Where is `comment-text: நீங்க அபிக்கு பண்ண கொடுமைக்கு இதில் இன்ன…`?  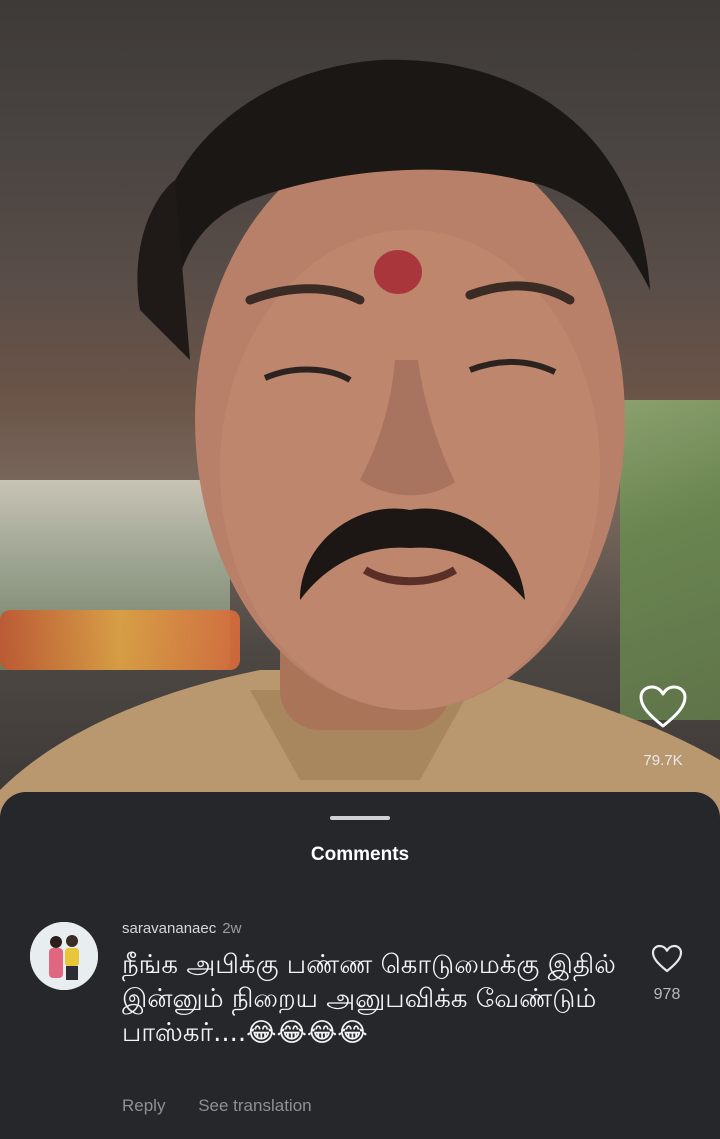
comment-text: நீங்க அபிக்கு பண்ண கொடுமைக்கு இதில் இன்ன… is located at coordinates (369, 999).